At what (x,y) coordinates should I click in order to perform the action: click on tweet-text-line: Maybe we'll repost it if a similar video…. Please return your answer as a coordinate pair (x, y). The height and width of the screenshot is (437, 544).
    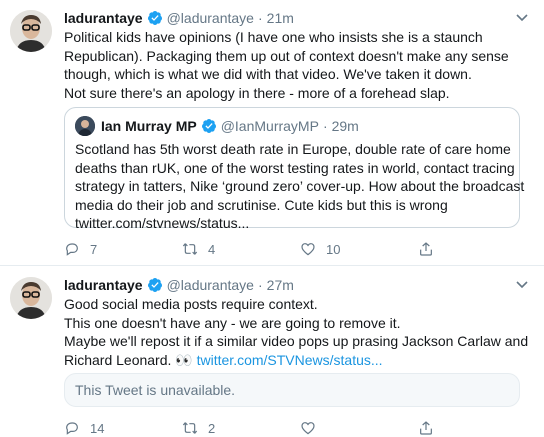
    Looking at the image, I should click on (296, 341).